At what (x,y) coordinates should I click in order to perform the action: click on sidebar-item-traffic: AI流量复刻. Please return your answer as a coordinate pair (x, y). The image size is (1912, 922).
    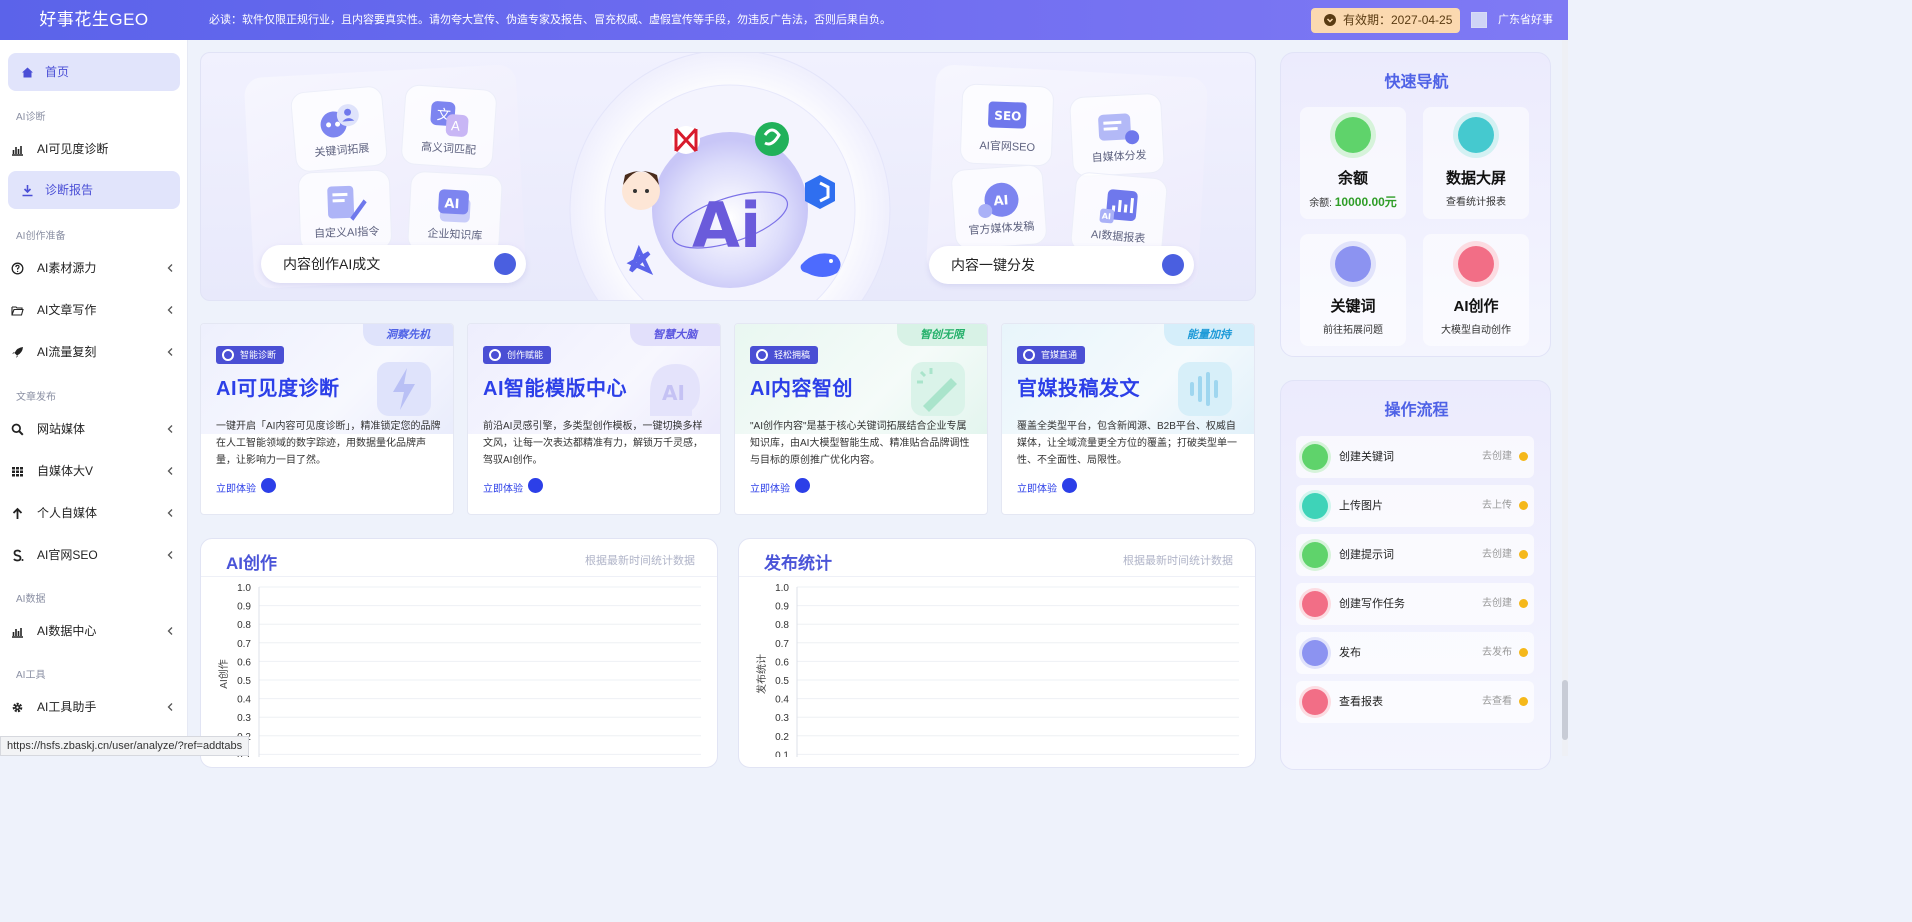
    Looking at the image, I should click on (94, 352).